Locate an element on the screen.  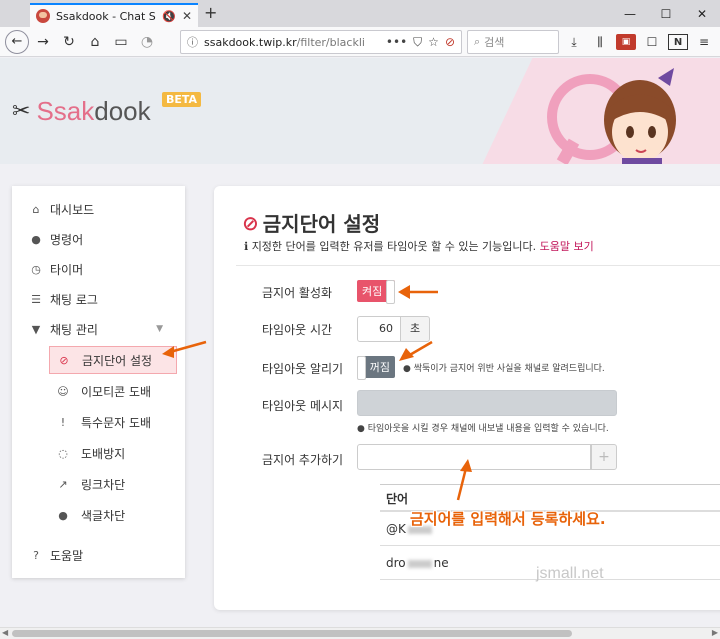
mute-icon: 🔇 is located at coordinates (169, 16).